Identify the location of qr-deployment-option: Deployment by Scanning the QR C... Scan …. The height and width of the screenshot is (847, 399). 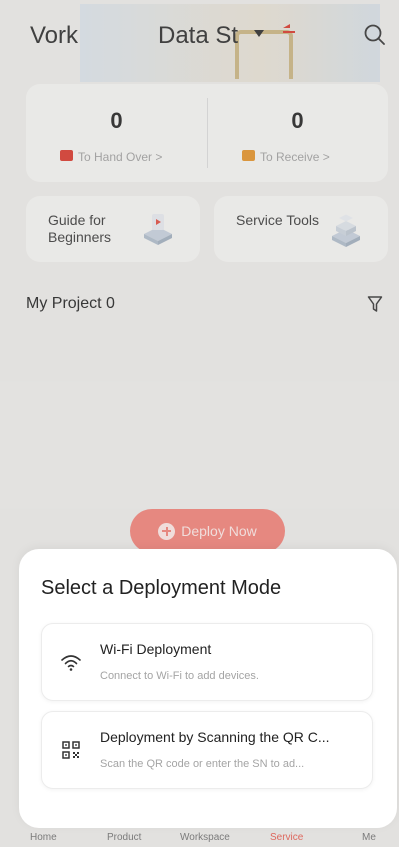
(207, 750).